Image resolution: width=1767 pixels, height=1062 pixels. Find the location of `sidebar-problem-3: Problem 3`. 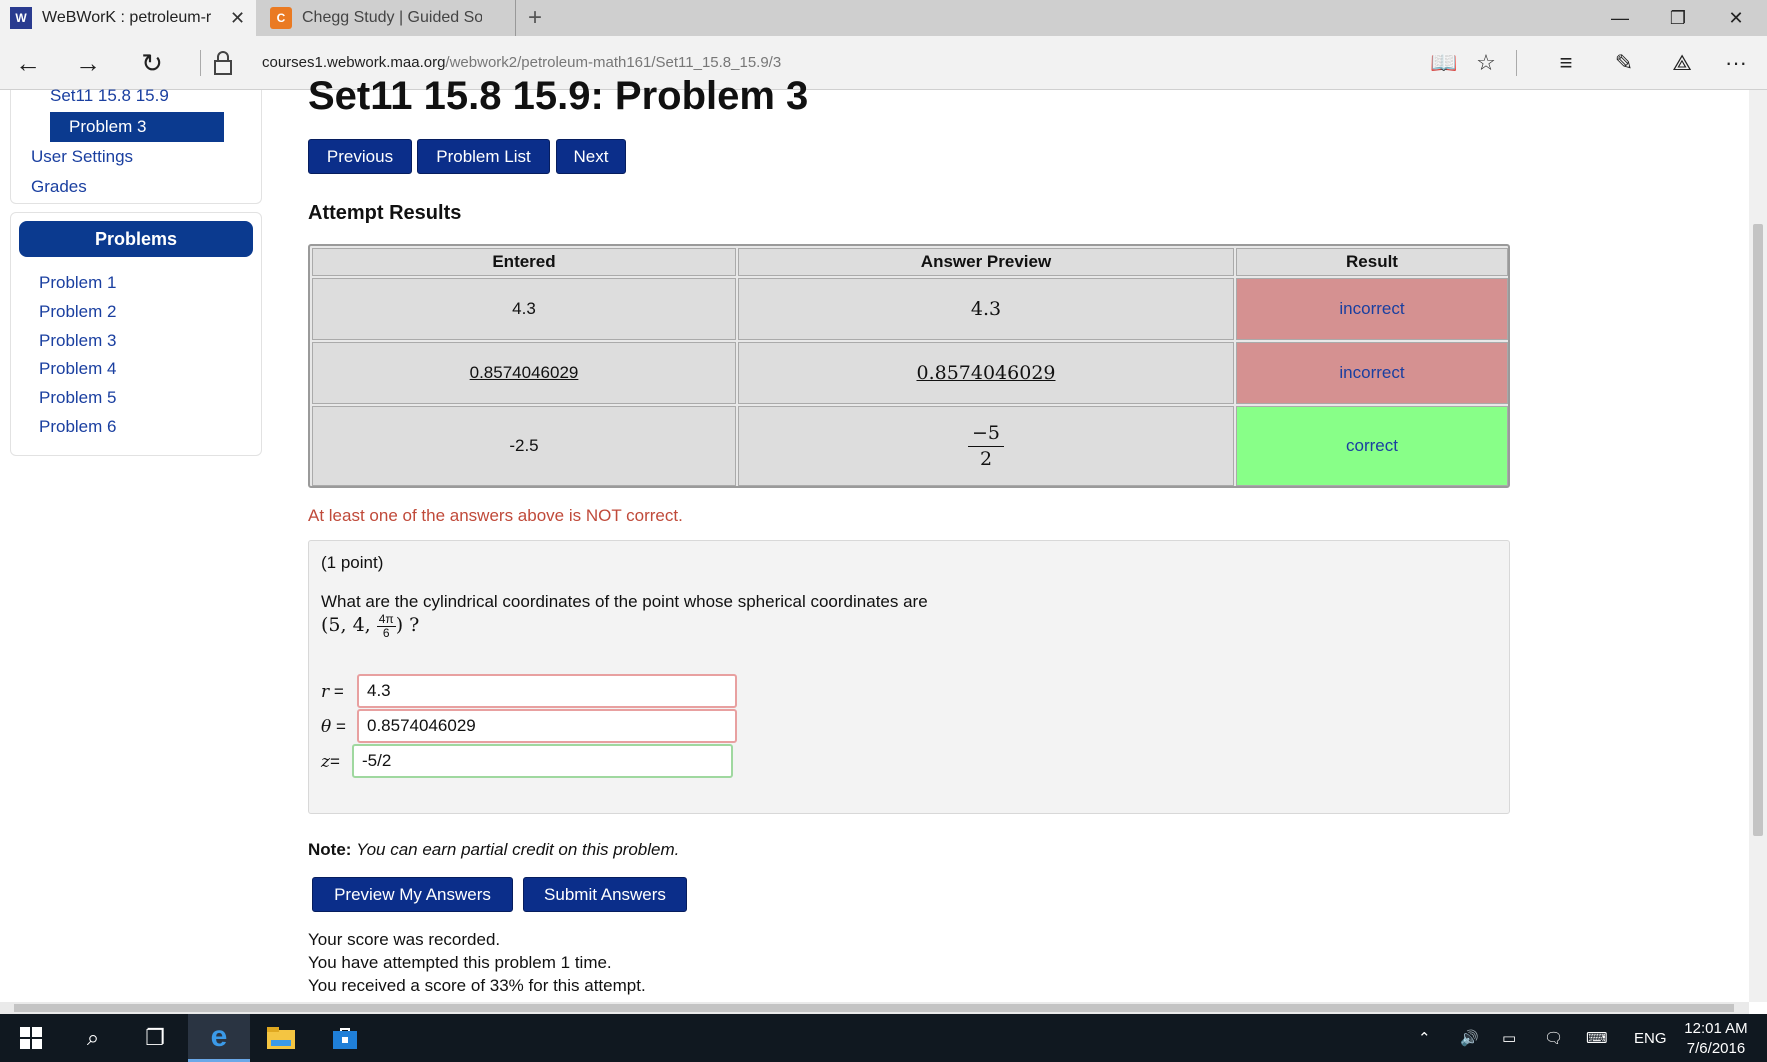

sidebar-problem-3: Problem 3 is located at coordinates (77, 341).